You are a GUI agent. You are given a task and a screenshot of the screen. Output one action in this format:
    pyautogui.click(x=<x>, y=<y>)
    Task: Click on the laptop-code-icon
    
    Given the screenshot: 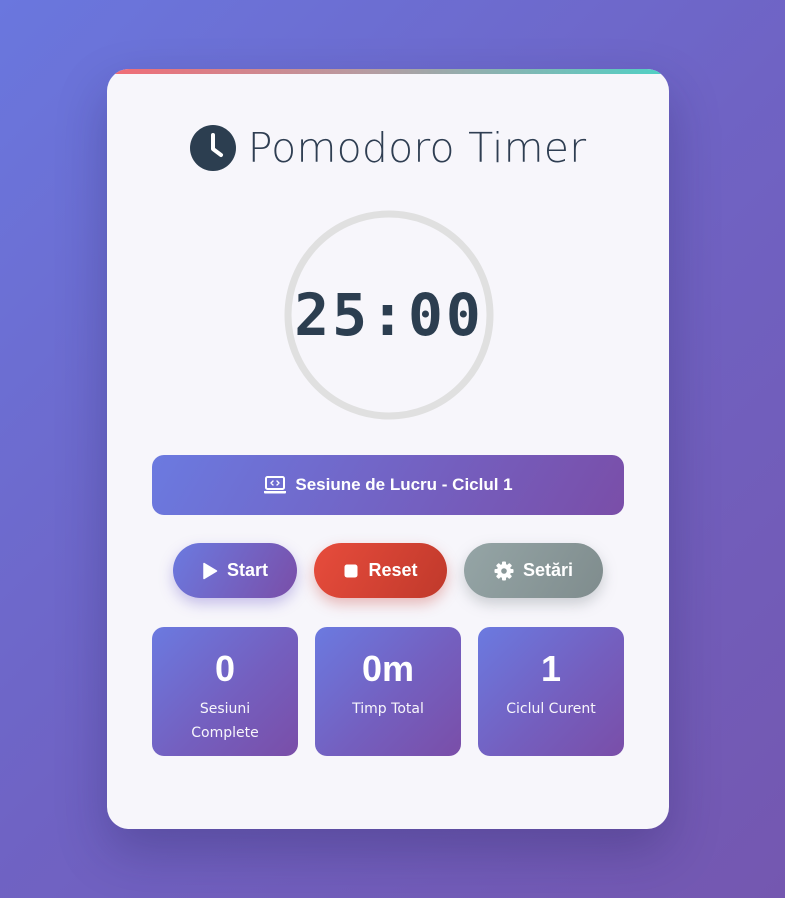 What is the action you would take?
    pyautogui.click(x=275, y=485)
    